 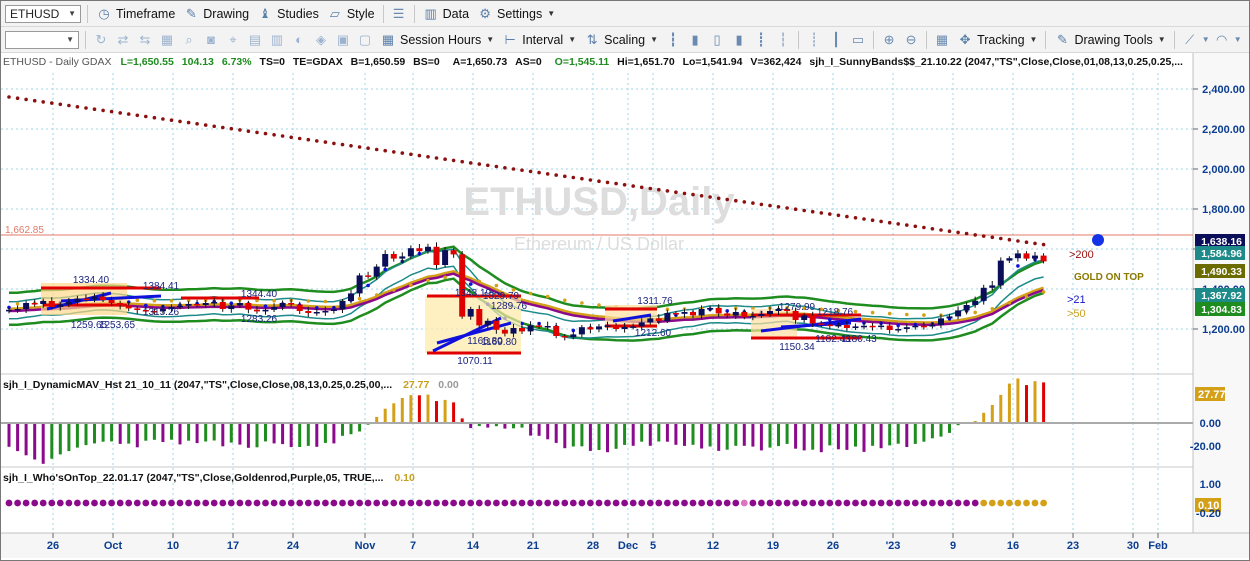 I want to click on header-change: 104.13, so click(x=198, y=62).